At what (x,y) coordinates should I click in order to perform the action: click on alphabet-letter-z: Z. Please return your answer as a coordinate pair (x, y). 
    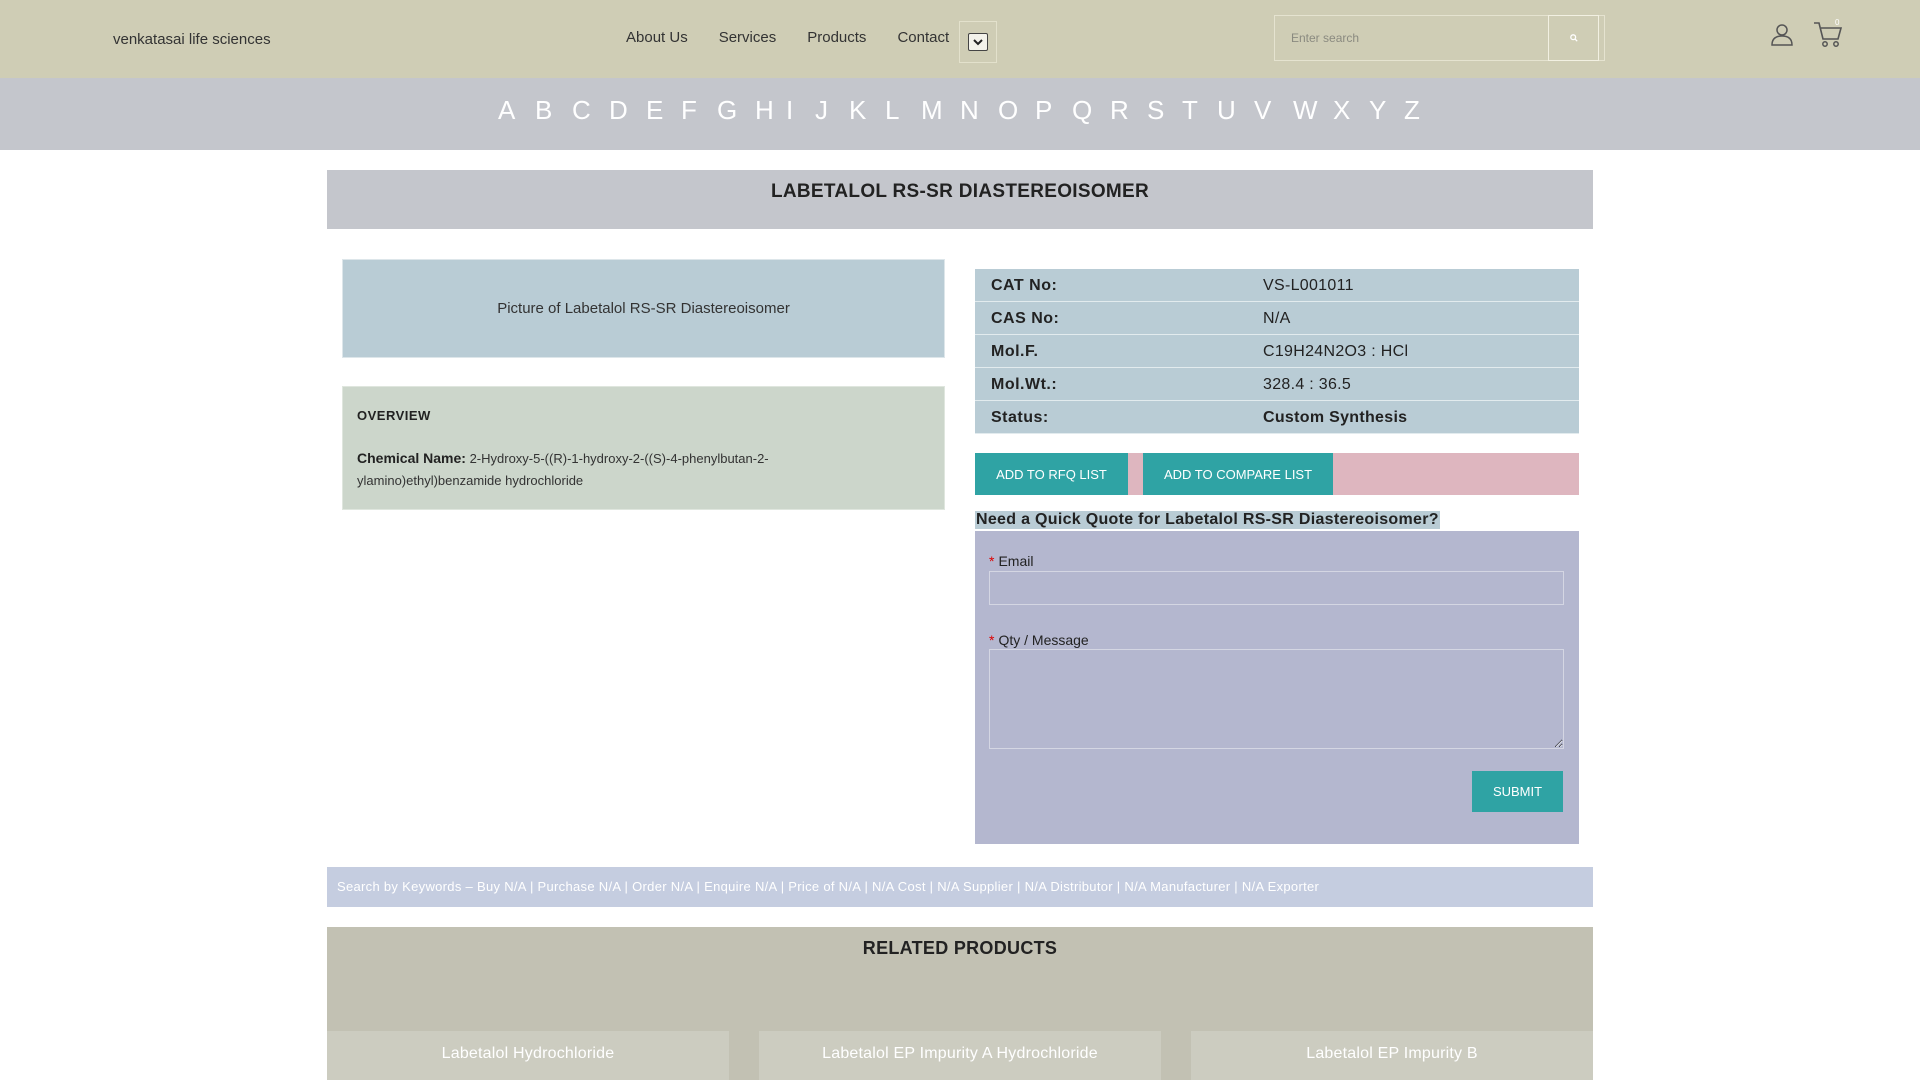
    Looking at the image, I should click on (1414, 110).